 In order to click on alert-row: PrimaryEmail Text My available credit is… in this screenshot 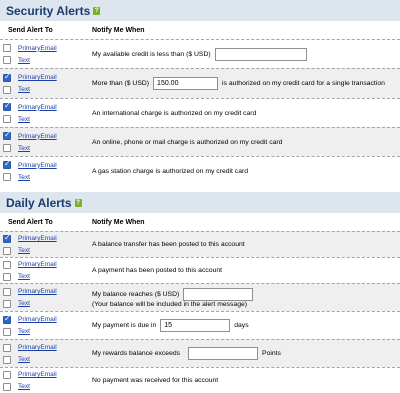, I will do `click(200, 53)`.